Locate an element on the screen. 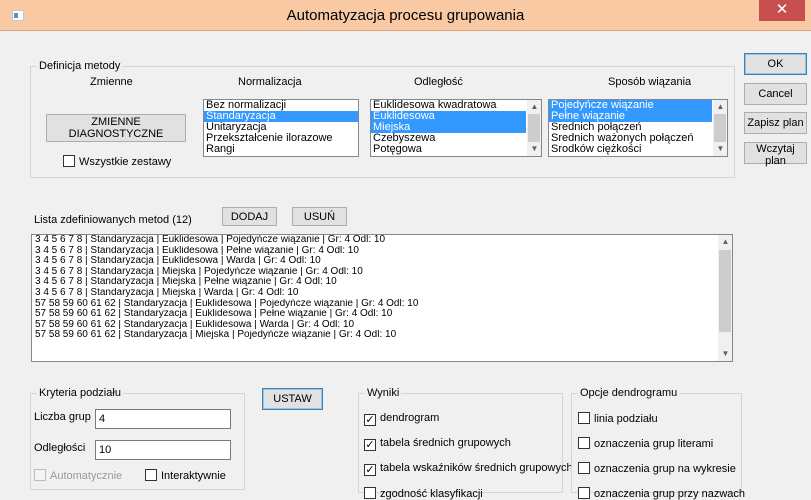 This screenshot has width=811, height=500. dendrogram-option-checkbox-3: oznaczenia grup przy nazwach is located at coordinates (661, 493).